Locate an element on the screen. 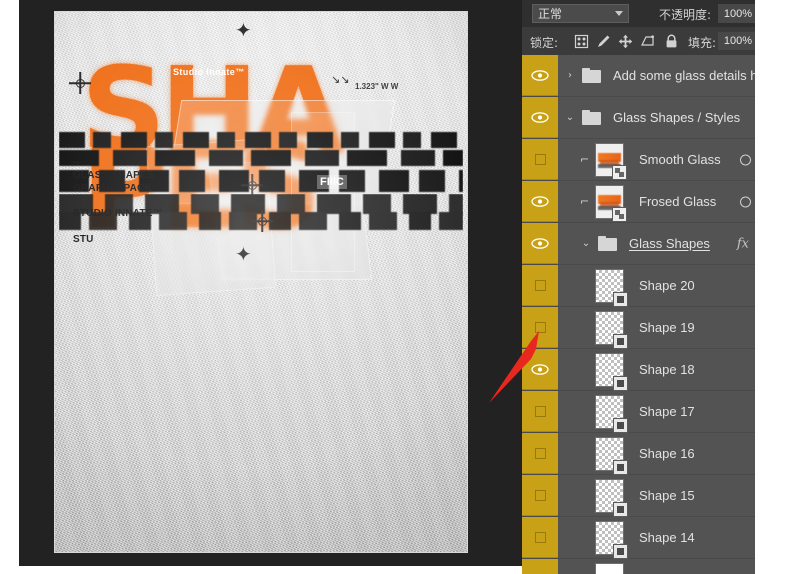  layer-row: Shape 20 is located at coordinates (638, 286).